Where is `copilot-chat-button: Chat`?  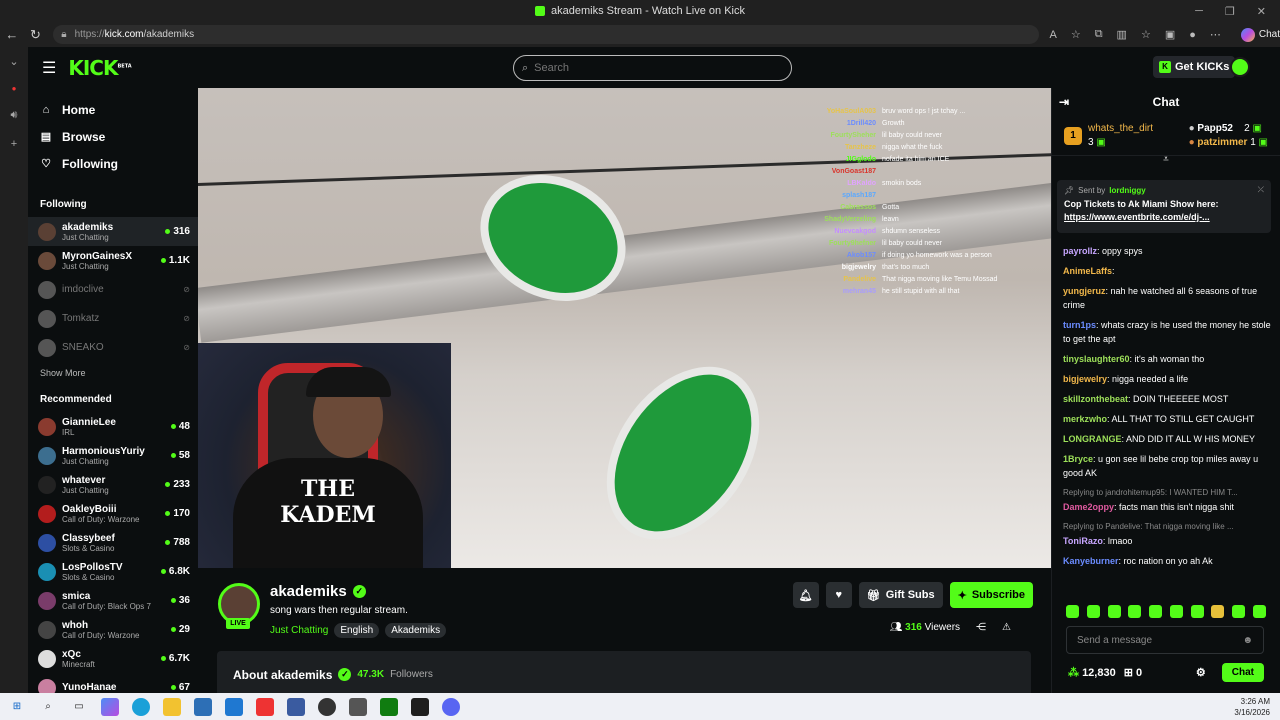
copilot-chat-button: Chat is located at coordinates (1260, 34).